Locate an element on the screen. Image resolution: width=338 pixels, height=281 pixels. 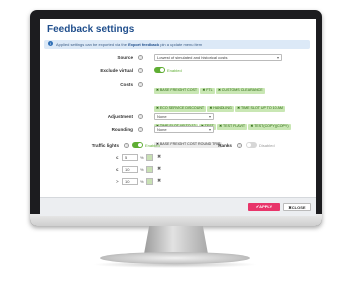
adjustment-label: Adjustment is located at coordinates (120, 116).